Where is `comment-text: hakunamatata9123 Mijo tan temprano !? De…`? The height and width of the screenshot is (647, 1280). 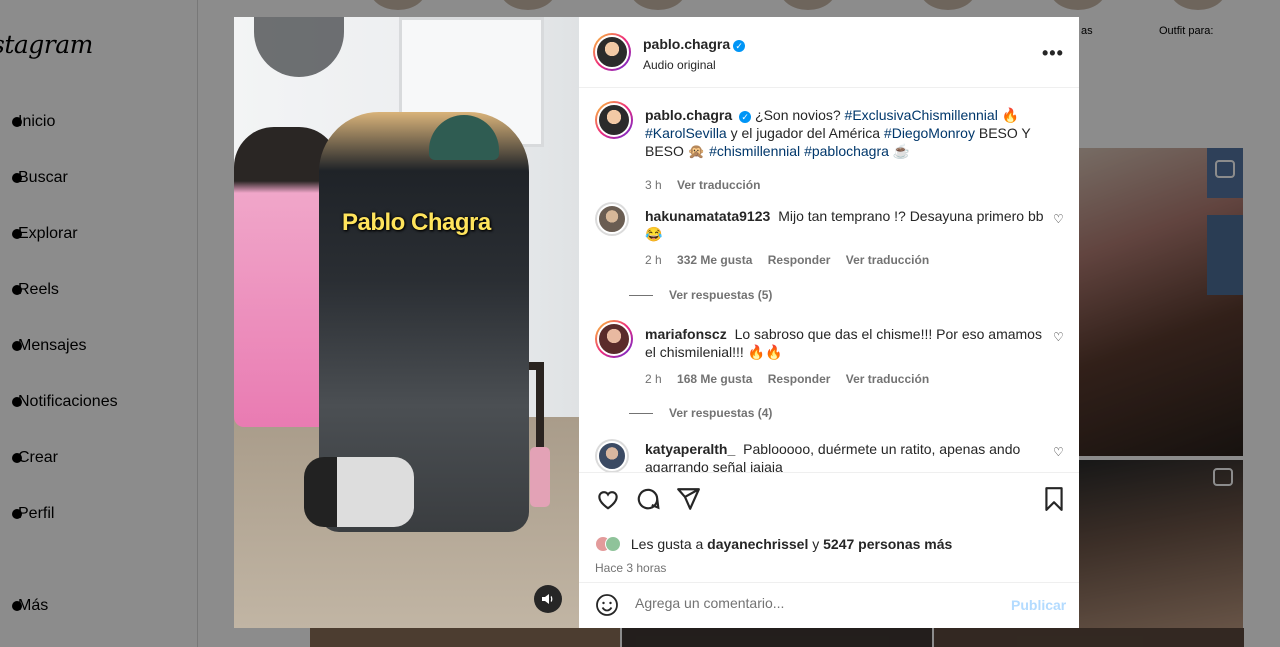
comment-text: hakunamatata9123 Mijo tan temprano !? De… is located at coordinates (847, 225).